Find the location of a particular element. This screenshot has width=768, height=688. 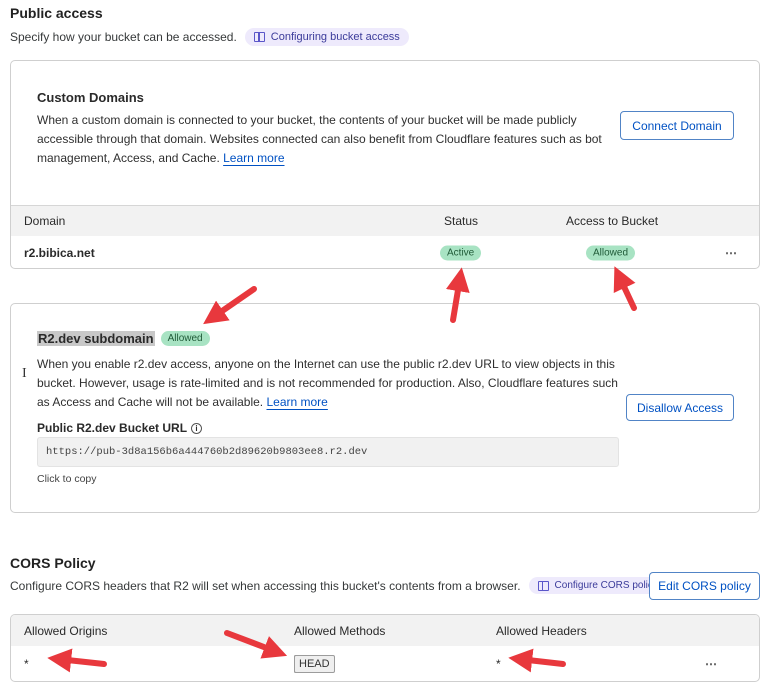

domain-access-badge: Allowed is located at coordinates (611, 252).